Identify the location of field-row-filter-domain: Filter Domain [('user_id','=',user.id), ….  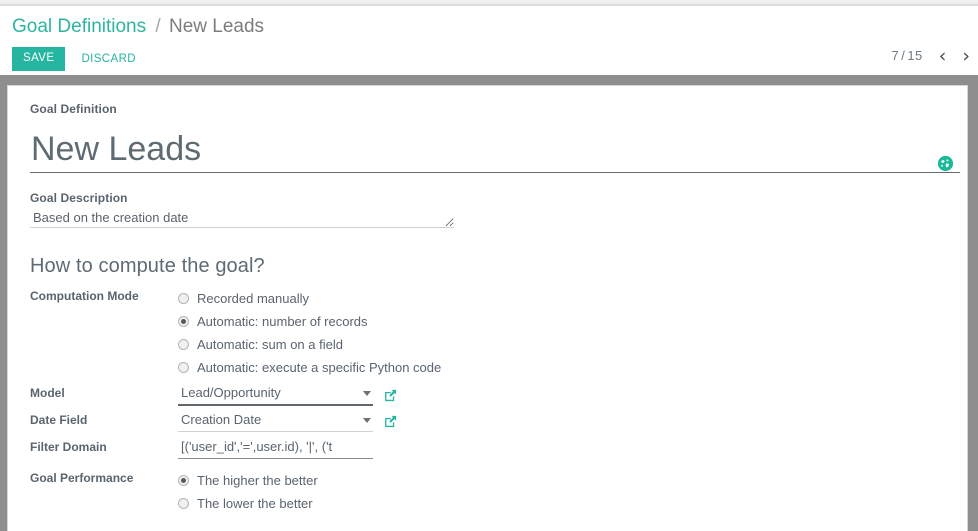
(304, 451).